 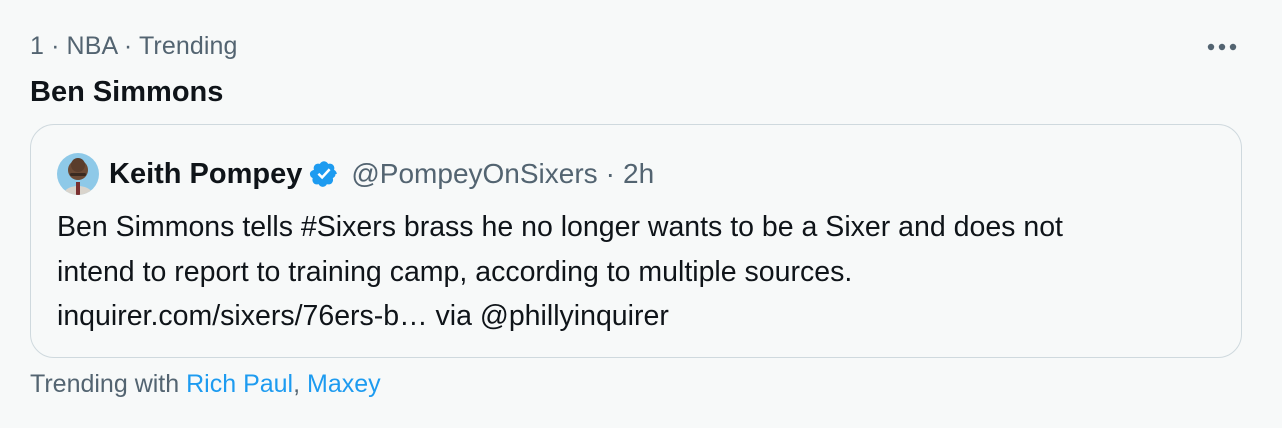 I want to click on more-horizontal-icon, so click(x=1222, y=47).